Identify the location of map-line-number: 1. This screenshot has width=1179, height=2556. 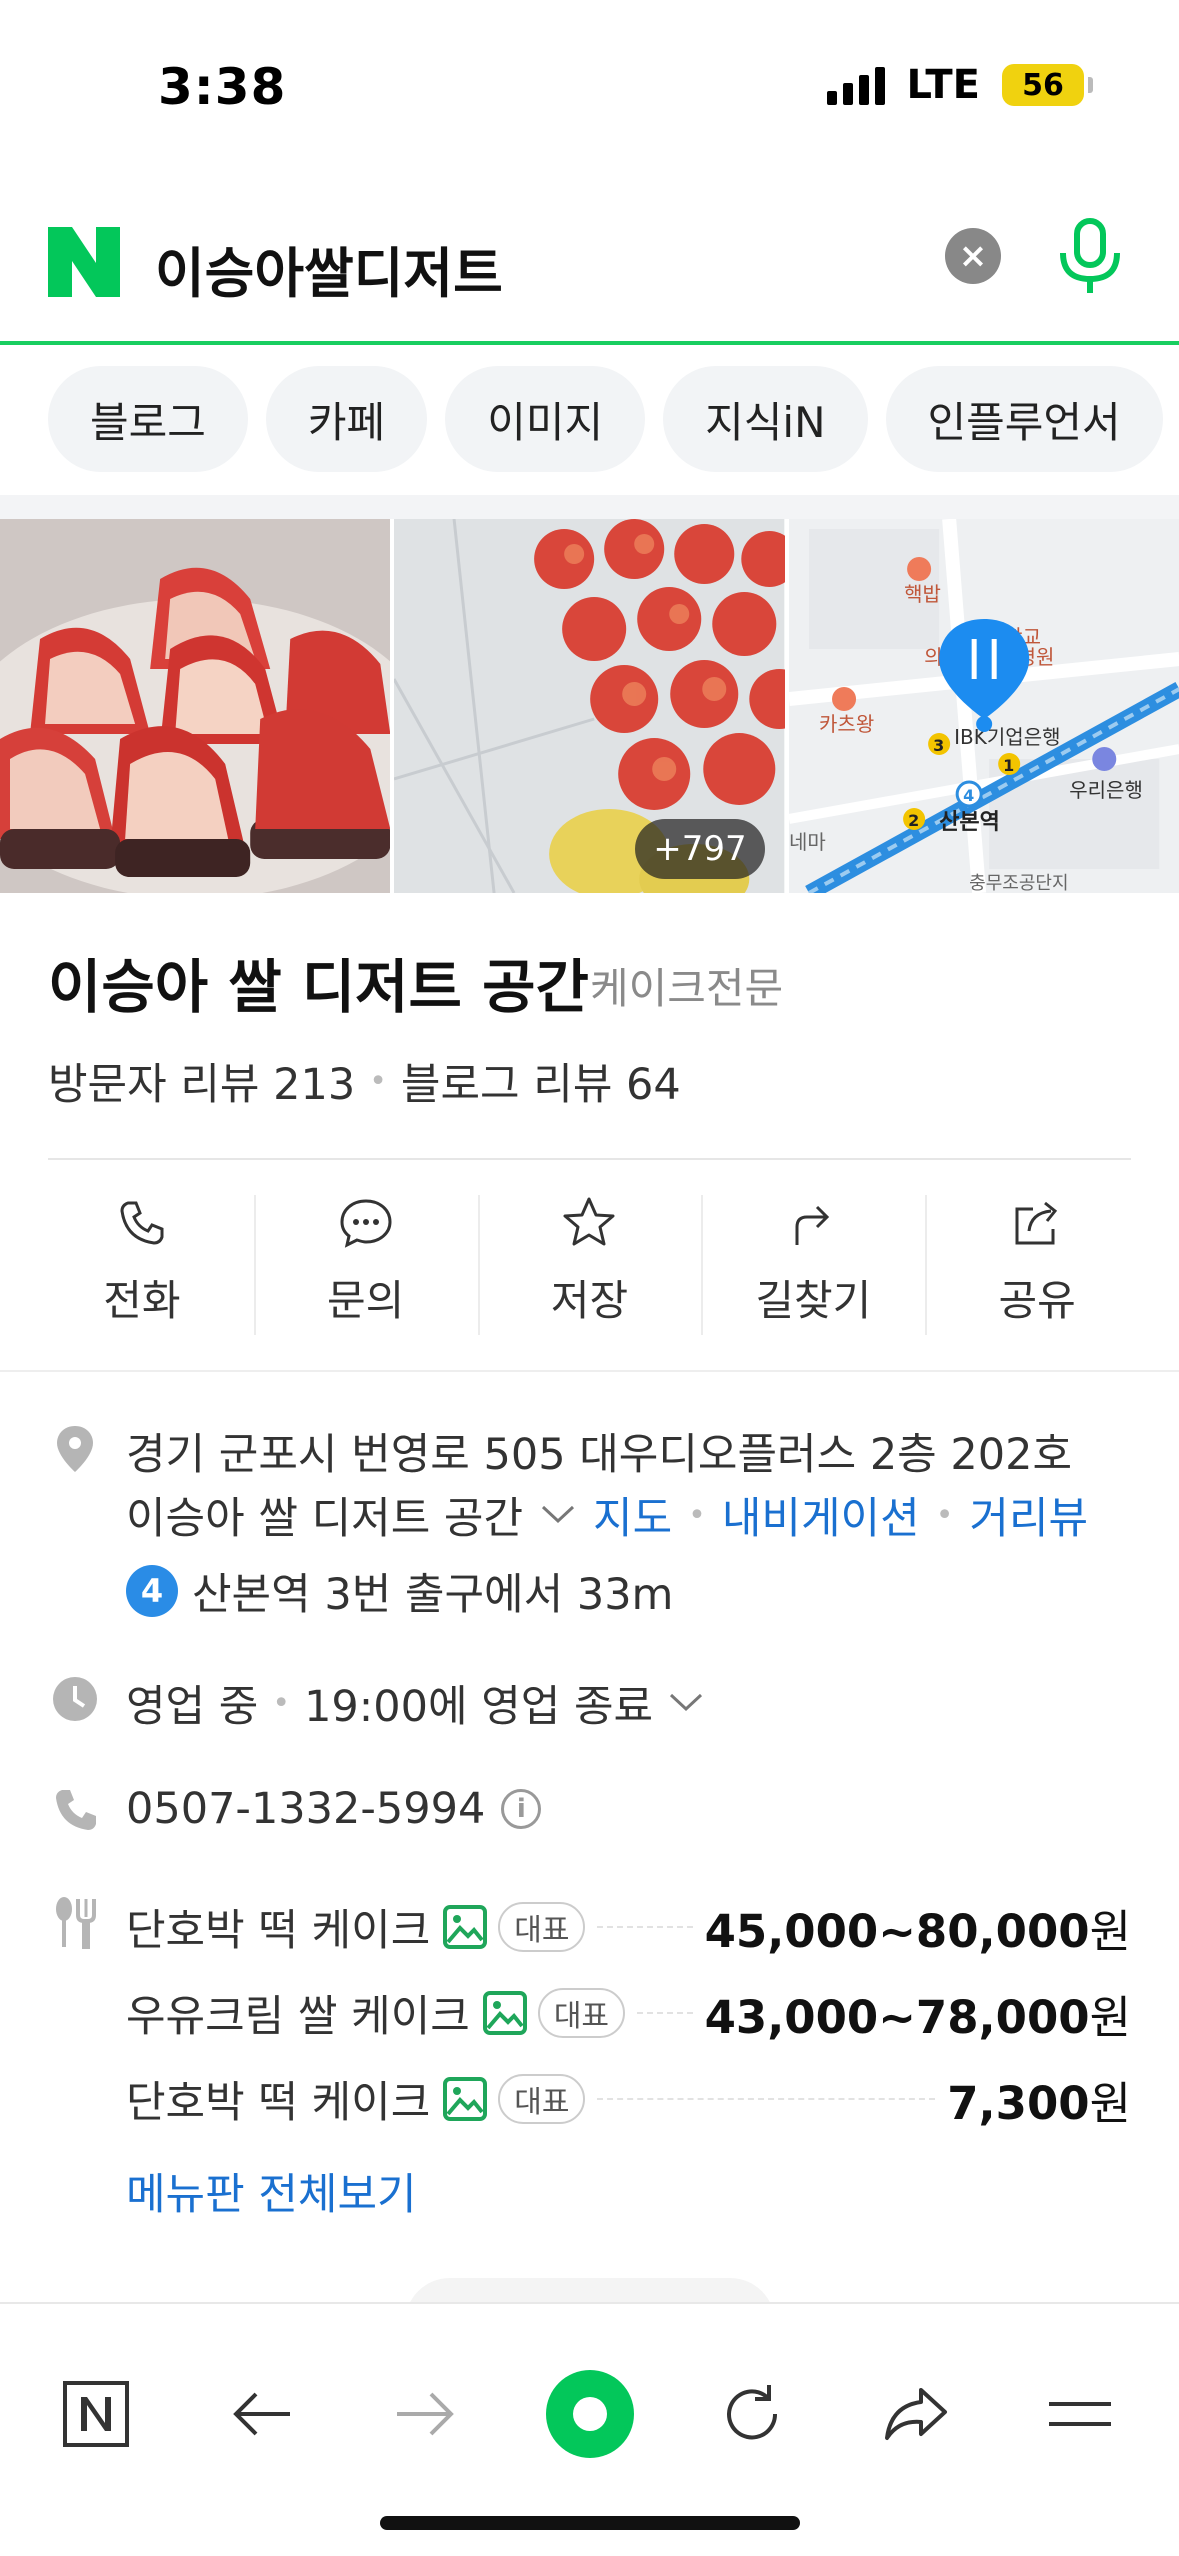
(1008, 765).